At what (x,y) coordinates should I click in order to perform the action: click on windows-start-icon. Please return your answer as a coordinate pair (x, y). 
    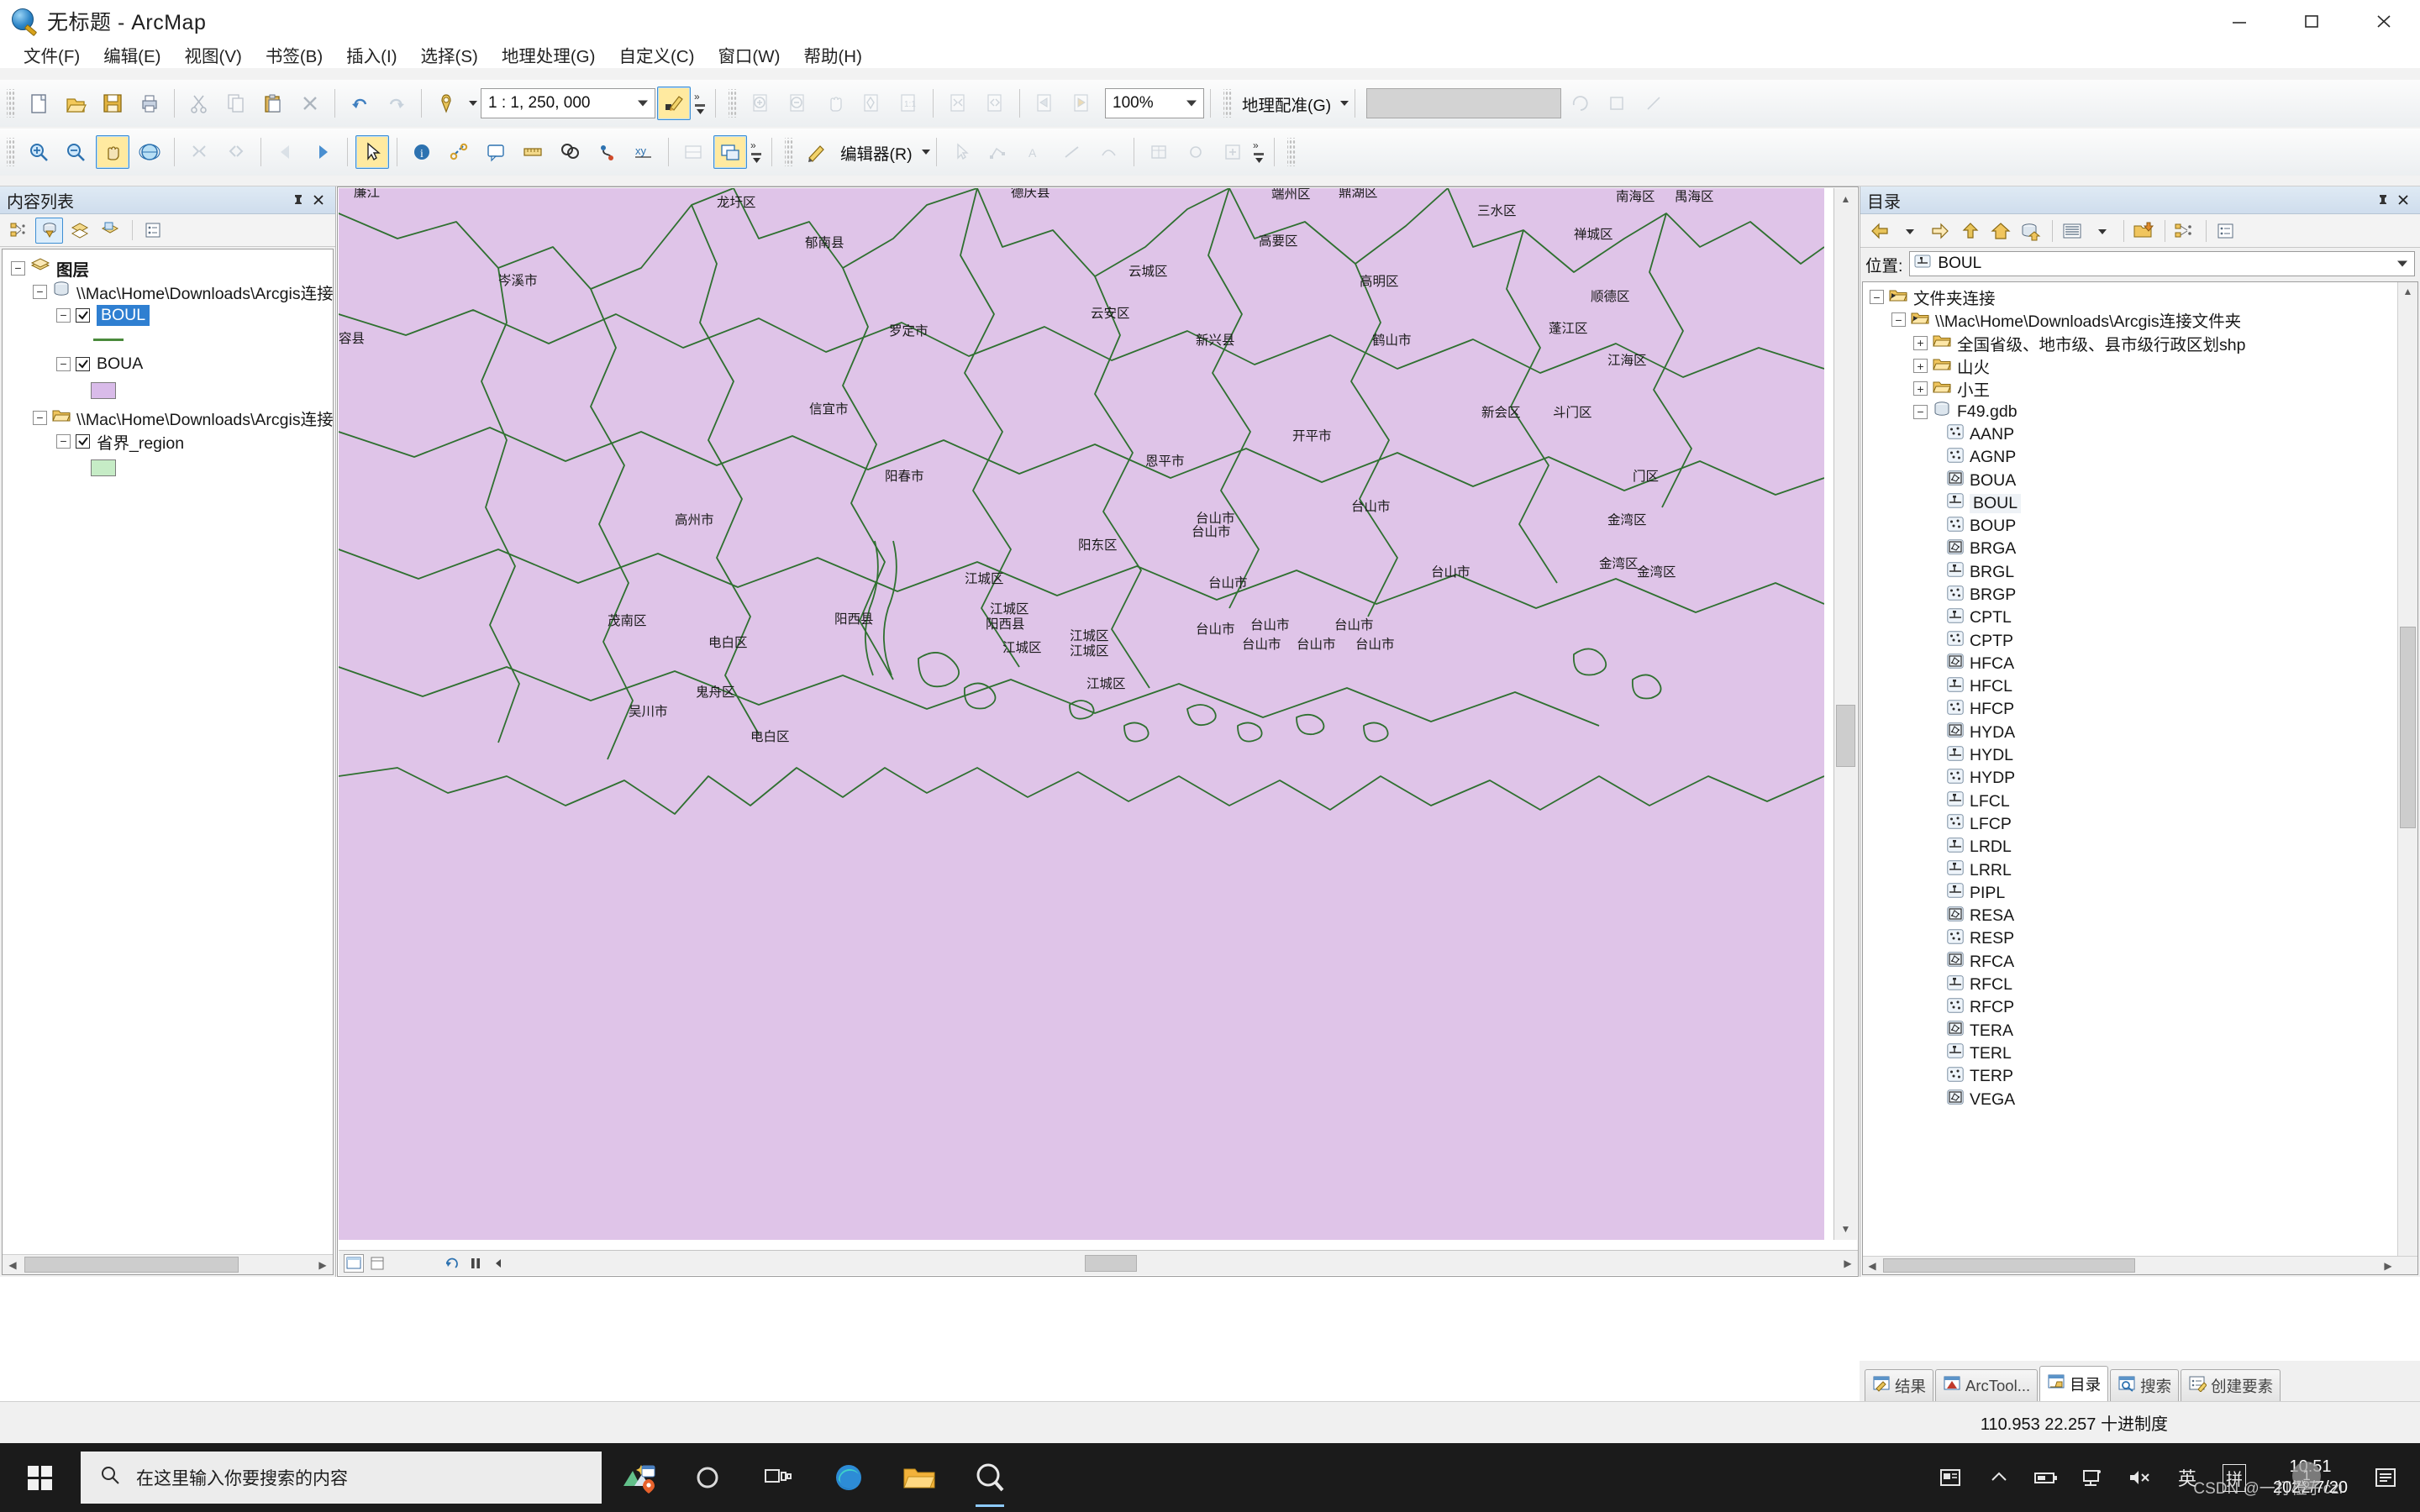
    Looking at the image, I should click on (40, 1477).